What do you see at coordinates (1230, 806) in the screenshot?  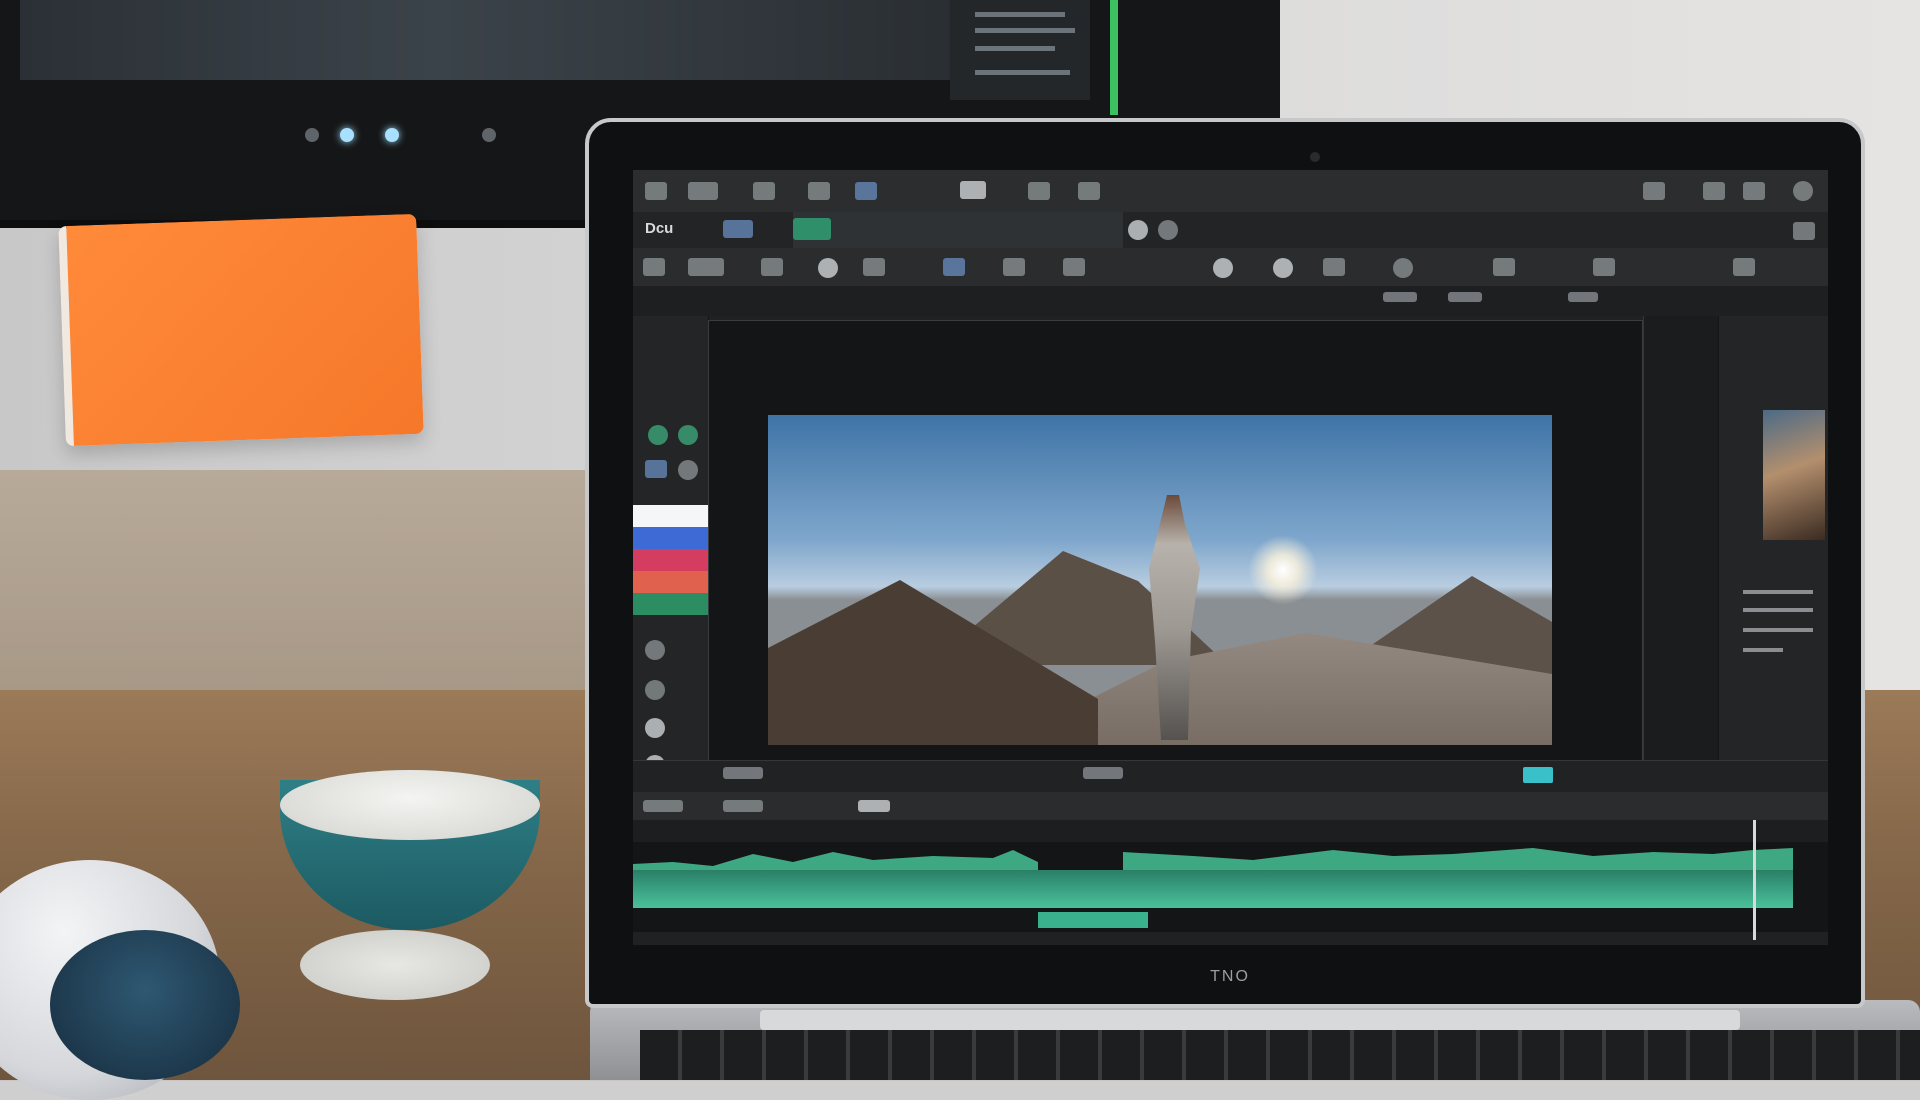 I see `timeline-toolbar` at bounding box center [1230, 806].